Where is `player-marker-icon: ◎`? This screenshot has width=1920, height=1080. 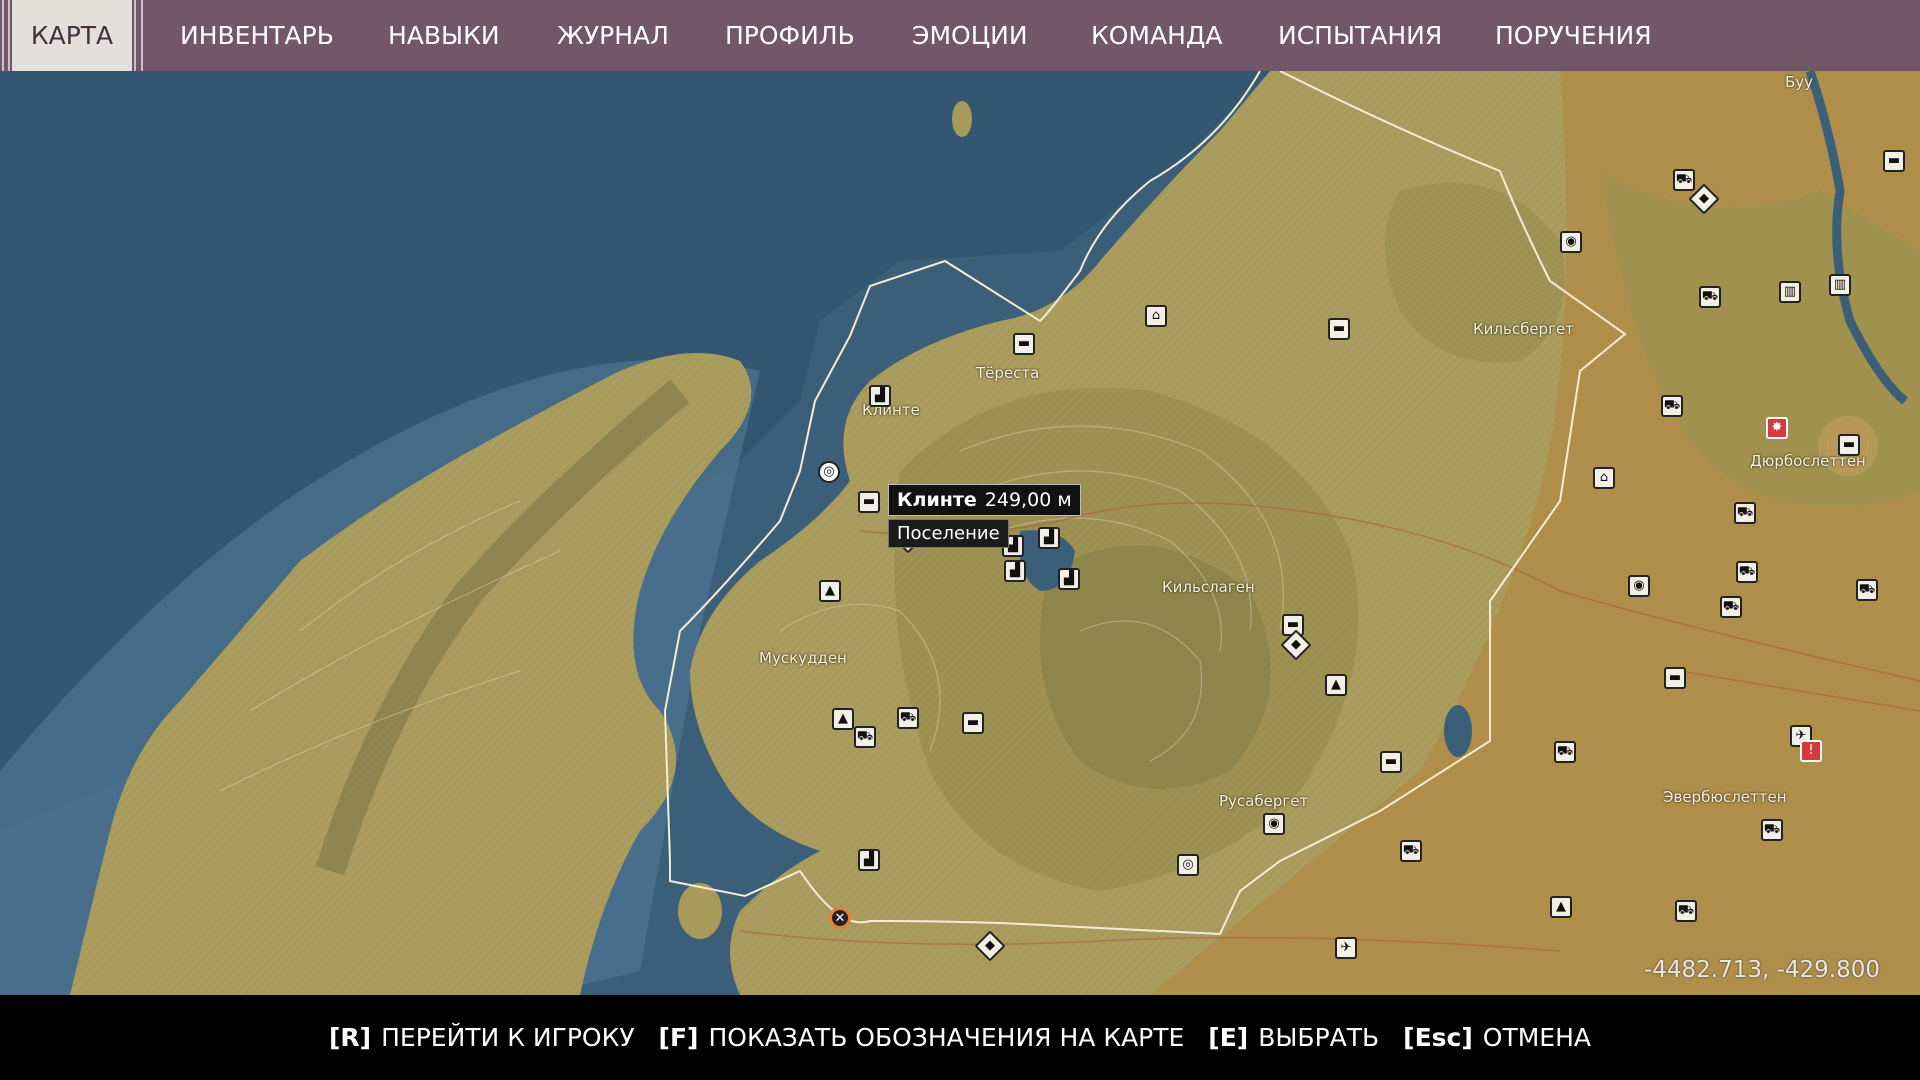
player-marker-icon: ◎ is located at coordinates (829, 472).